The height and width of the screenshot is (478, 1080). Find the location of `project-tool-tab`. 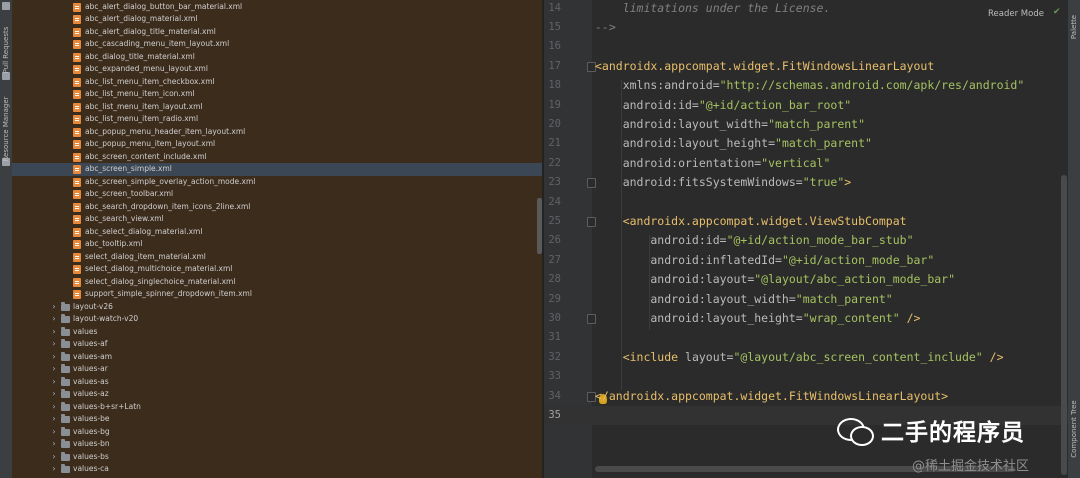

project-tool-tab is located at coordinates (6, 6).